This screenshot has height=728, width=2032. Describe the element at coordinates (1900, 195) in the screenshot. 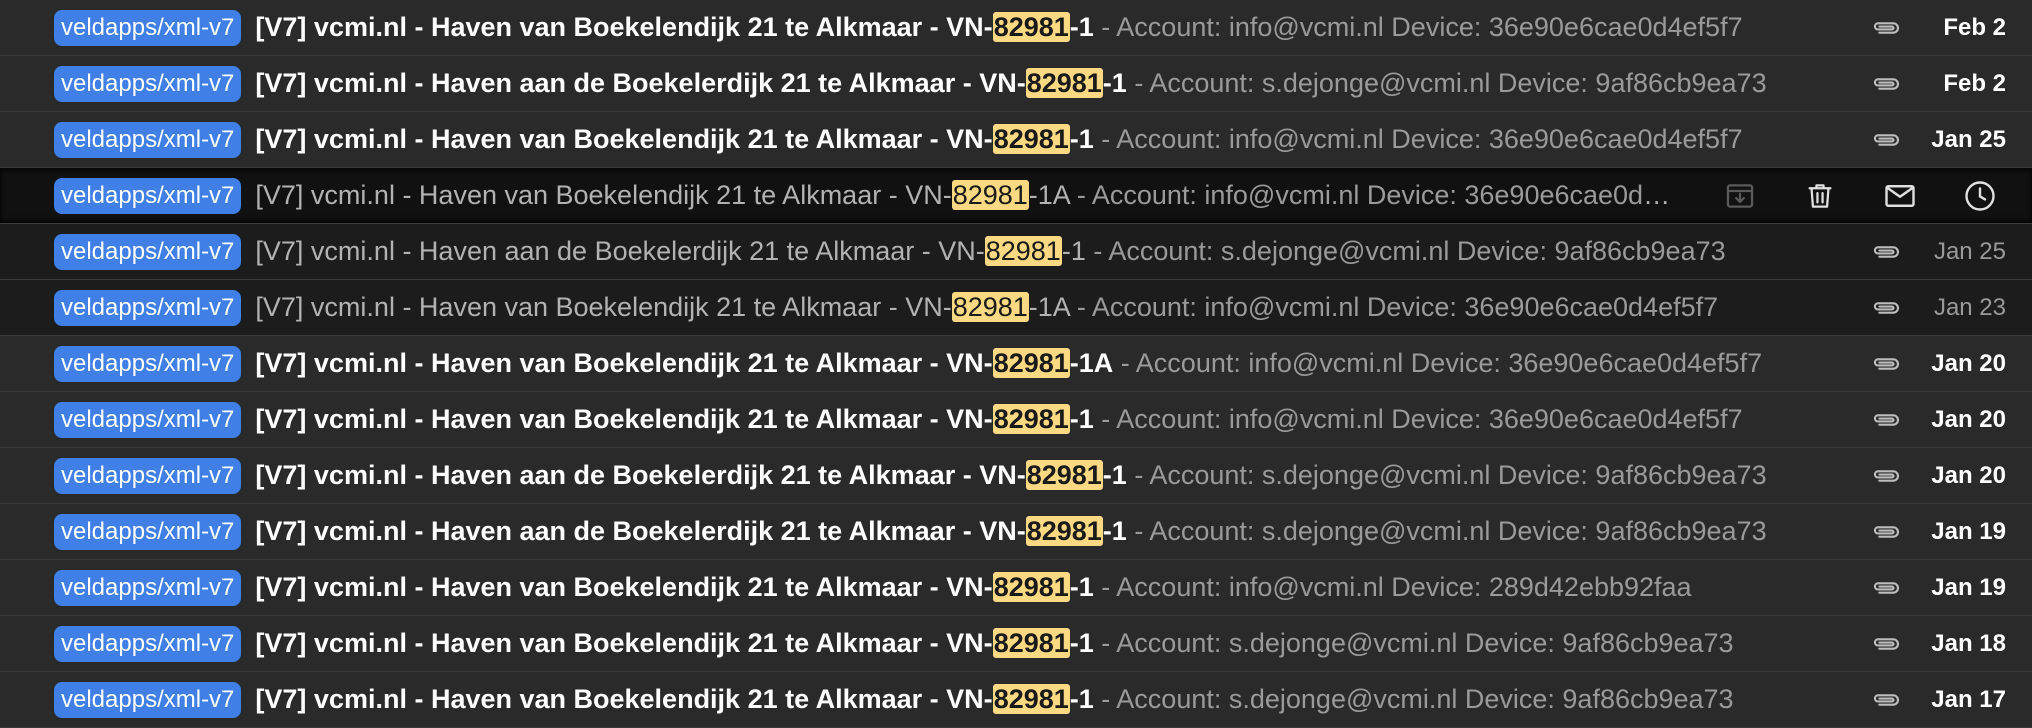

I see `mail-icon` at that location.